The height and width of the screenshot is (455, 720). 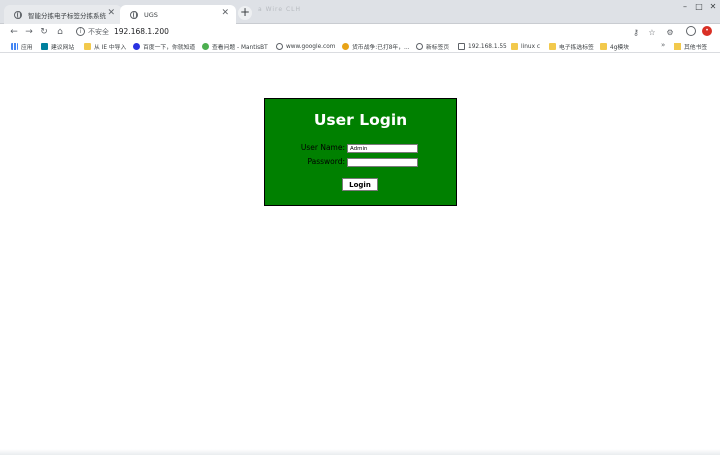 What do you see at coordinates (44, 46) in the screenshot?
I see `bing-icon` at bounding box center [44, 46].